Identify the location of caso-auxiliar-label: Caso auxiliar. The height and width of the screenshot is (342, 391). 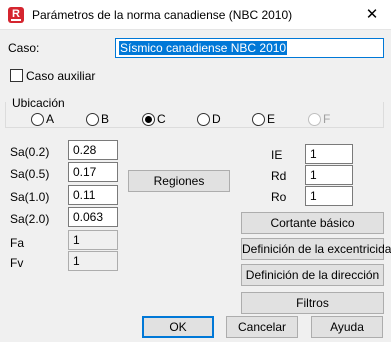
(60, 76).